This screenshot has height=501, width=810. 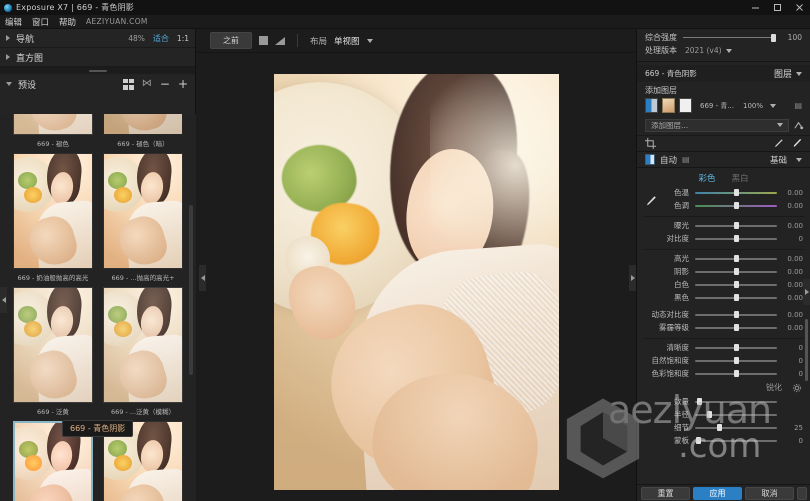 I want to click on menu-item-help: 帮助, so click(x=67, y=22).